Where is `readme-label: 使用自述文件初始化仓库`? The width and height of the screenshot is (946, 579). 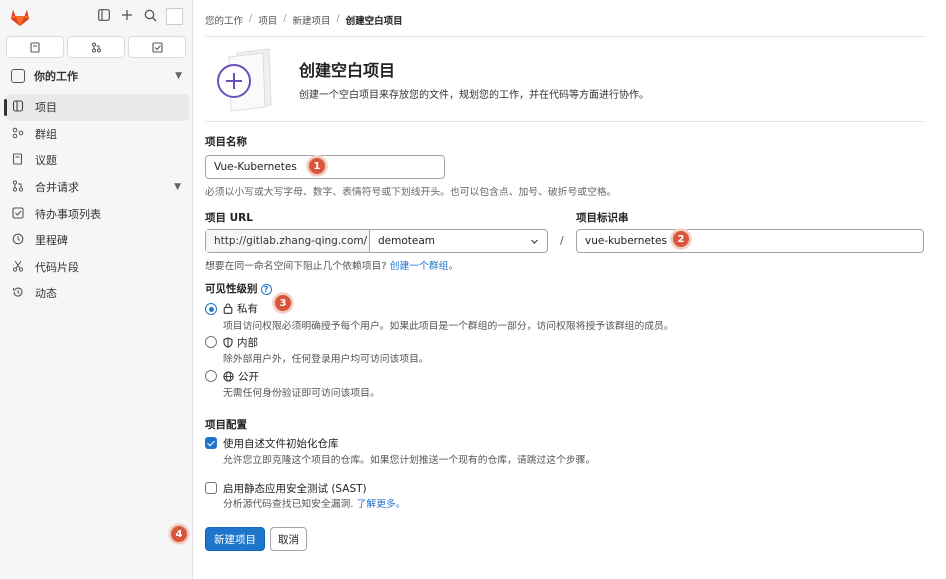 readme-label: 使用自述文件初始化仓库 is located at coordinates (281, 443).